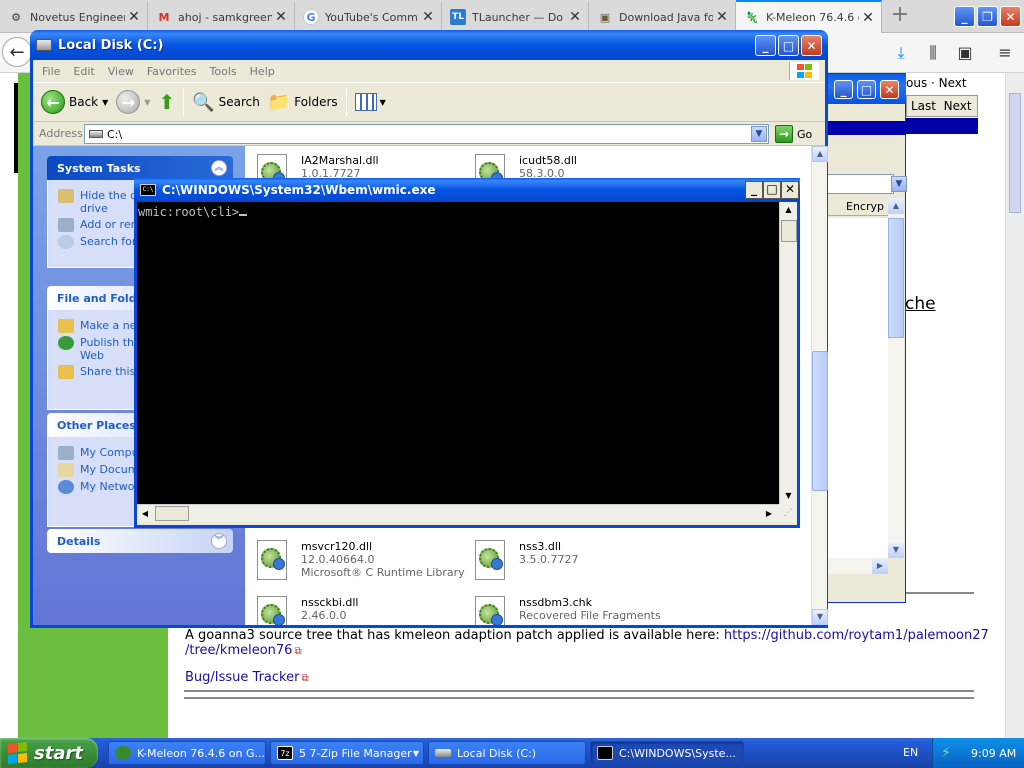  Describe the element at coordinates (953, 83) in the screenshot. I see `next-button: Next` at that location.